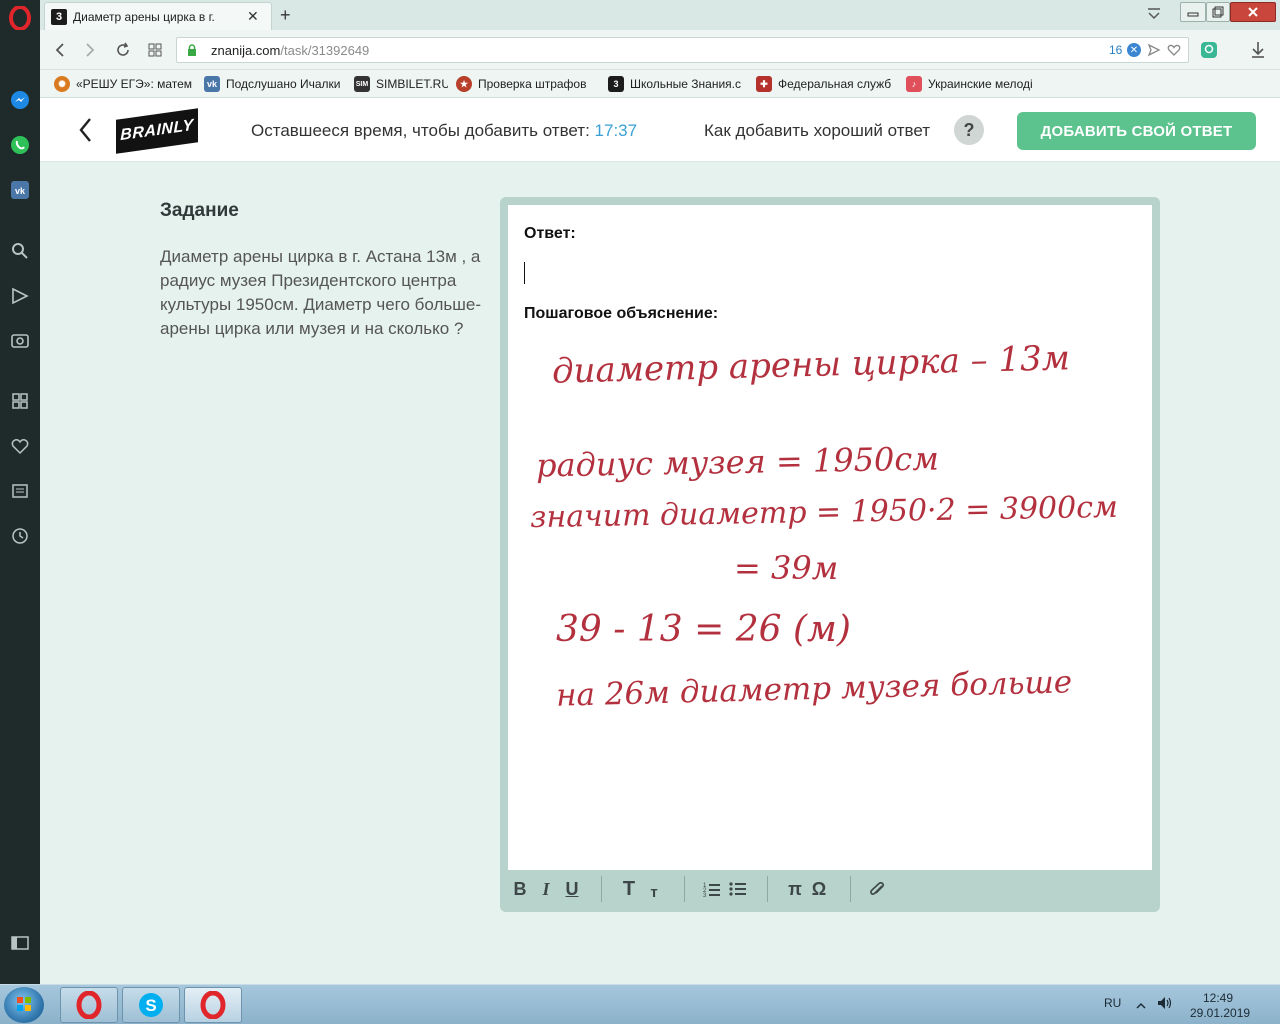 The image size is (1280, 1024). Describe the element at coordinates (795, 889) in the screenshot. I see `pi-button: π` at that location.